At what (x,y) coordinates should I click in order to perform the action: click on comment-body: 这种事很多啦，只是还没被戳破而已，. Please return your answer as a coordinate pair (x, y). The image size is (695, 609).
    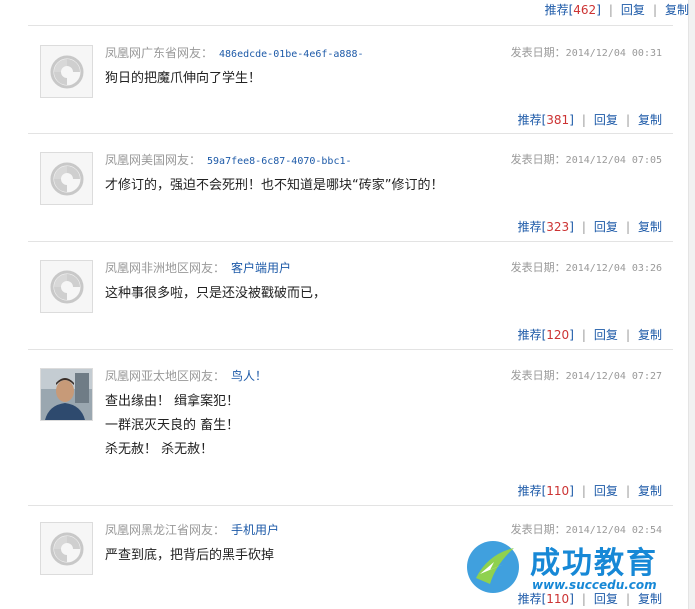
    Looking at the image, I should click on (216, 293).